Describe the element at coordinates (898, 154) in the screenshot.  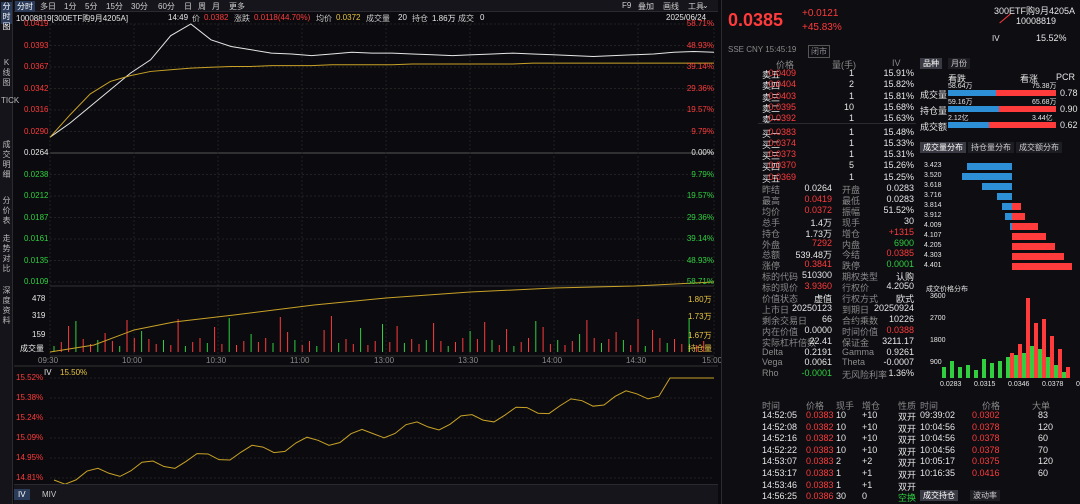
I see `ob-iv: 15.31%` at that location.